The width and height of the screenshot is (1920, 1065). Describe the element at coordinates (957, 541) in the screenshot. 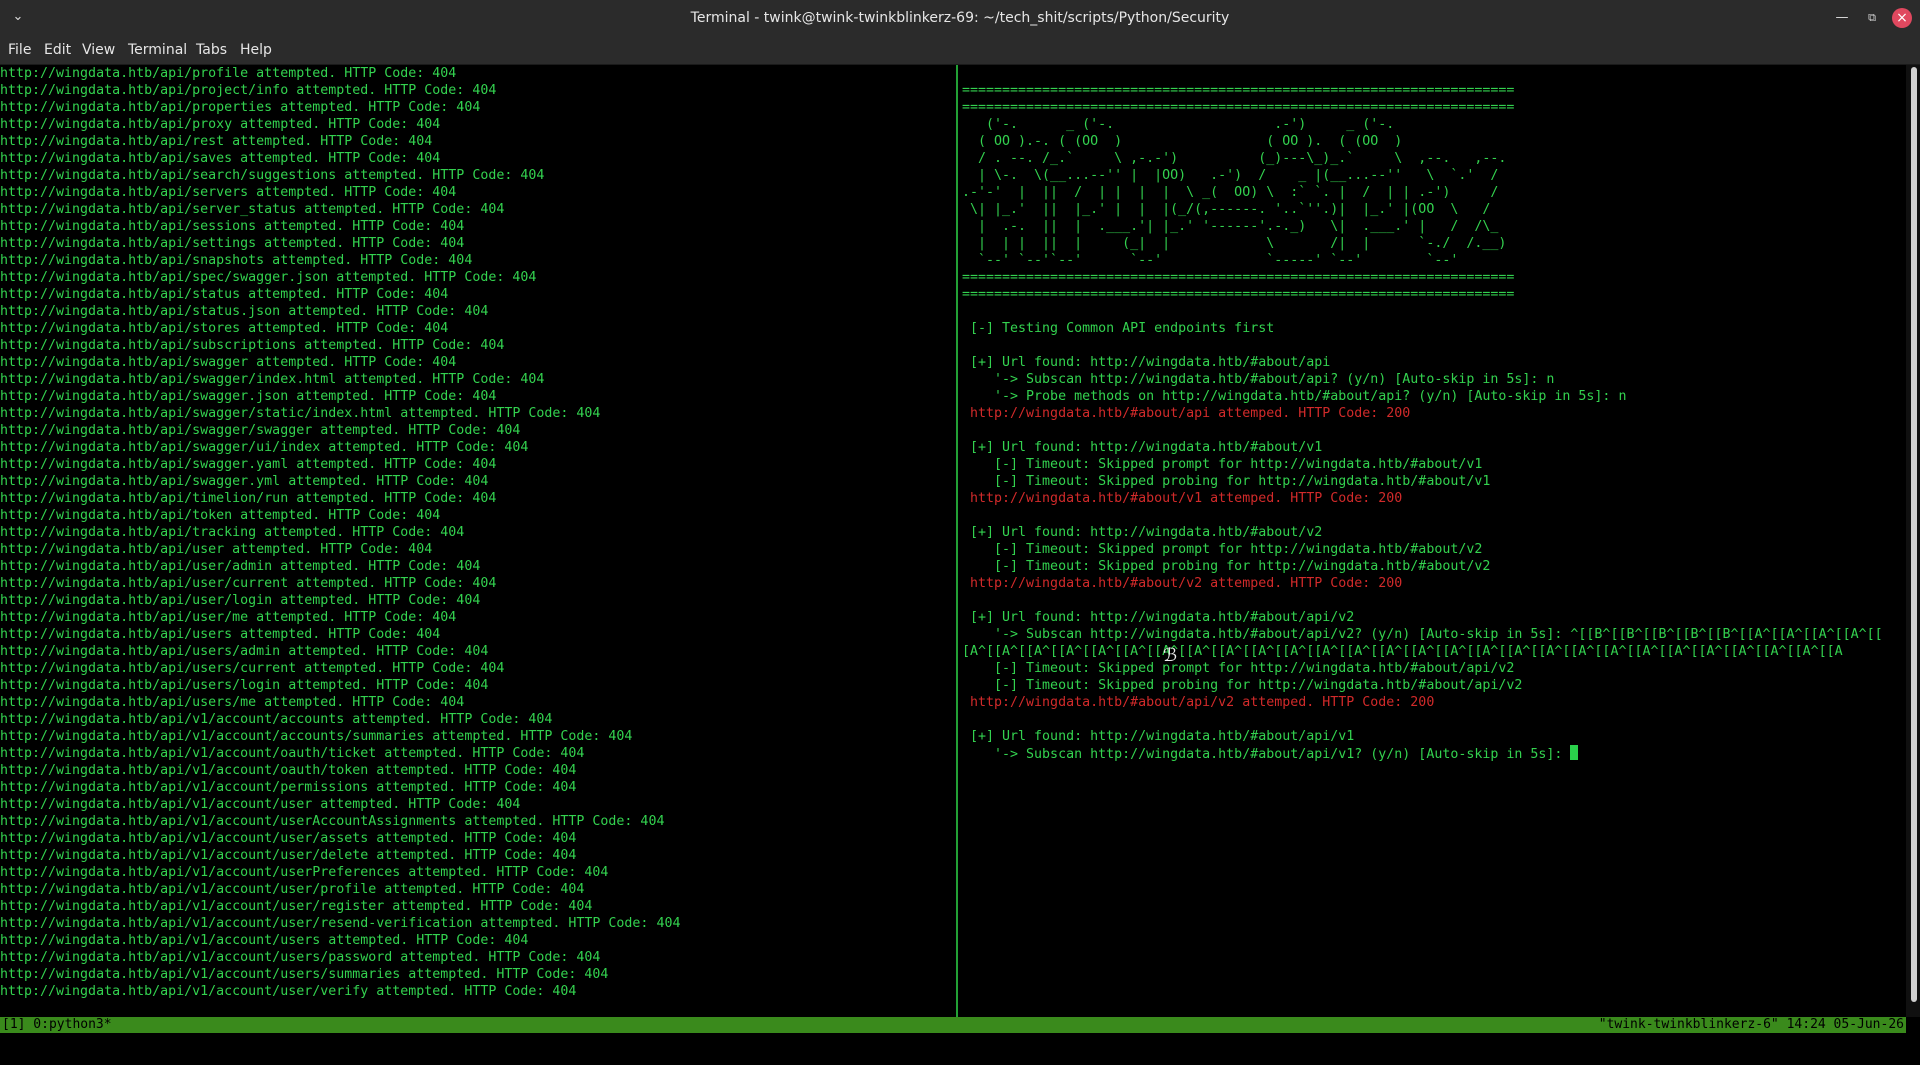

I see `pane-divider` at that location.